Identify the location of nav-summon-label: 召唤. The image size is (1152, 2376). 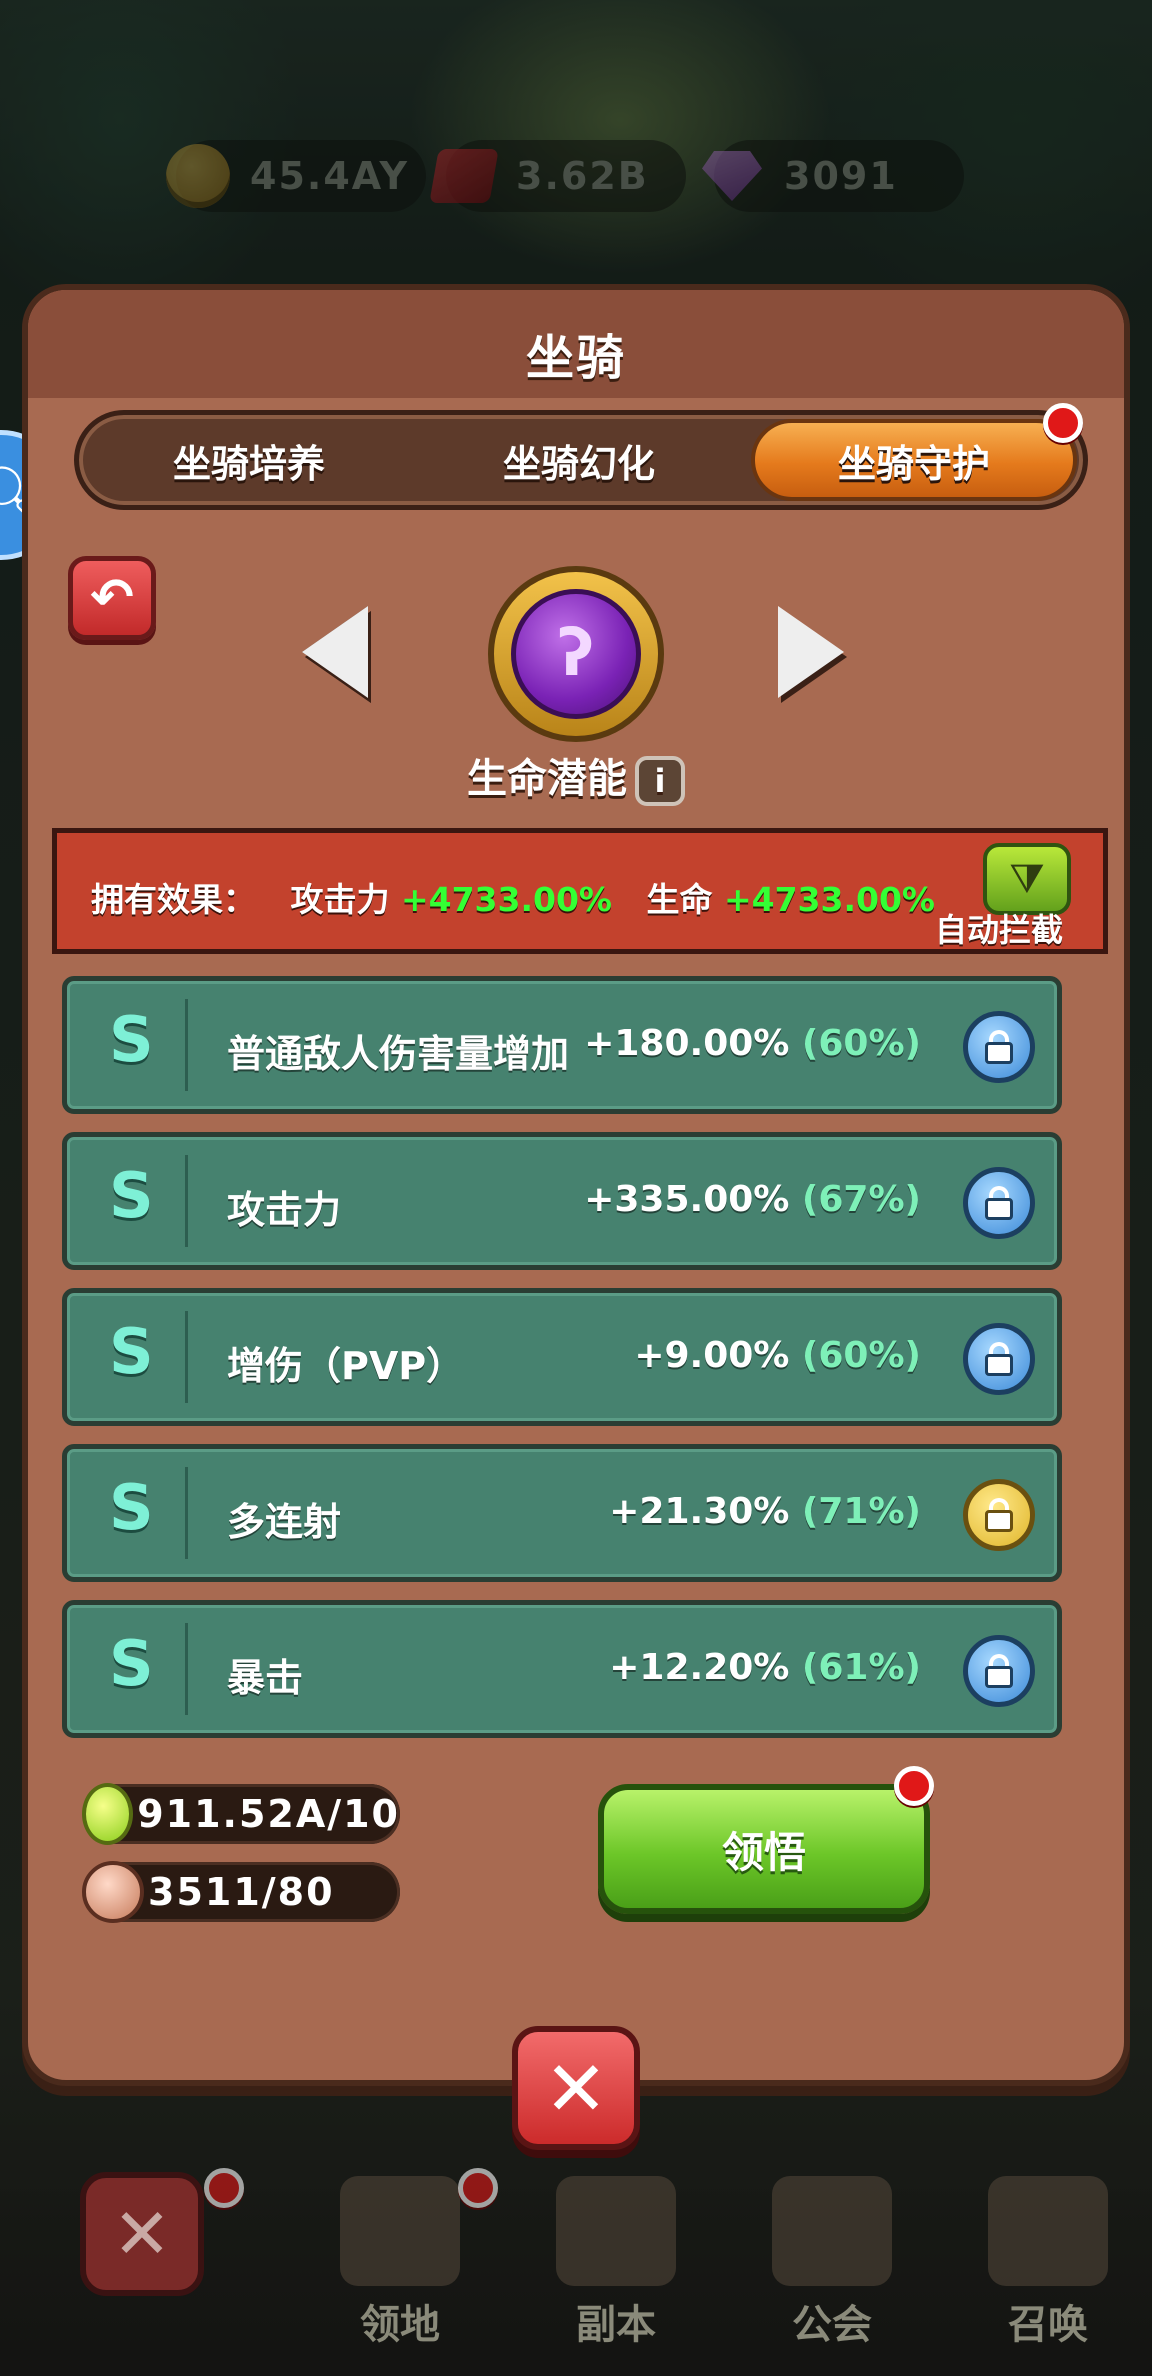
(1048, 2325).